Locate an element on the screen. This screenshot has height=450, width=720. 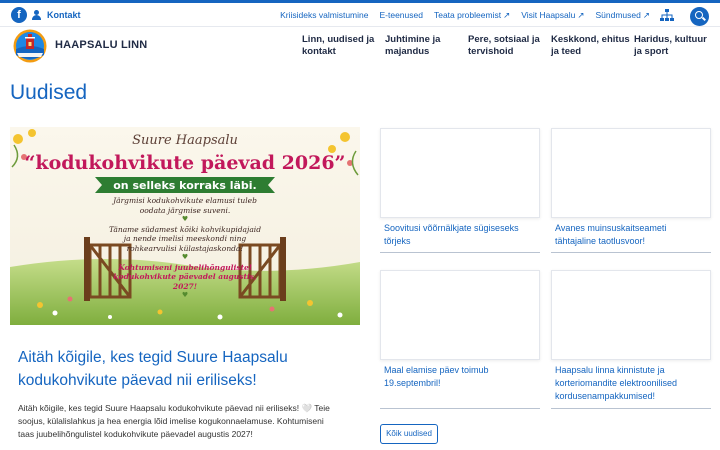
nav-item-haridus: Haridus, kultuur ja sport is located at coordinates (675, 46).